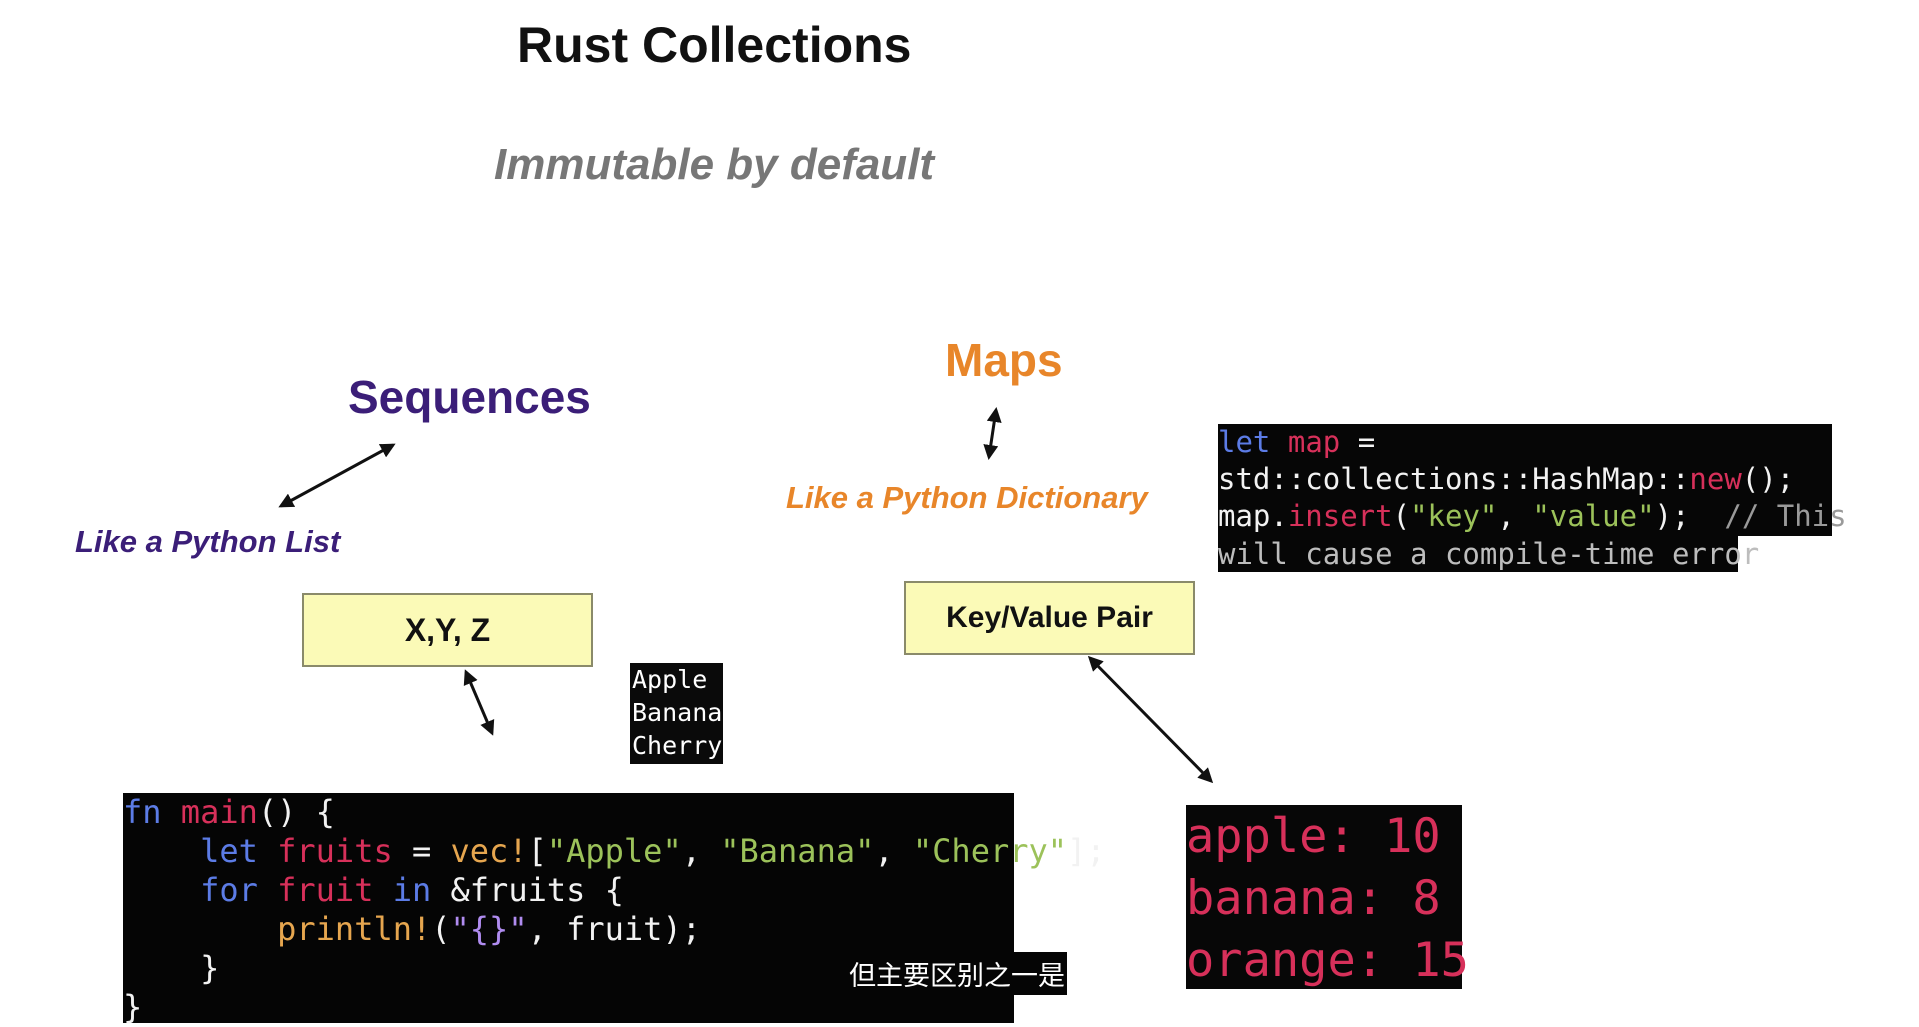  What do you see at coordinates (337, 475) in the screenshot?
I see `arrow-sequences-to-list` at bounding box center [337, 475].